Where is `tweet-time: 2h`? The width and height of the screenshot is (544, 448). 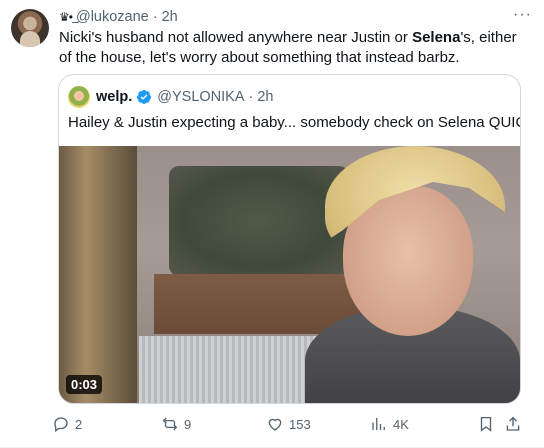
tweet-time: 2h is located at coordinates (170, 17).